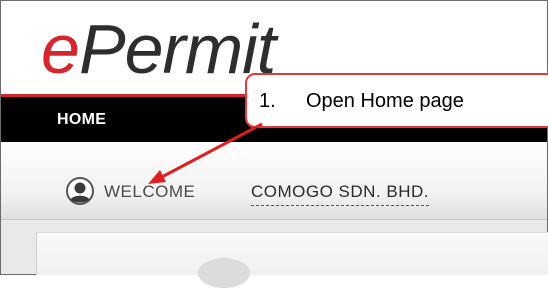  What do you see at coordinates (267, 101) in the screenshot?
I see `annotation-number: 1.` at bounding box center [267, 101].